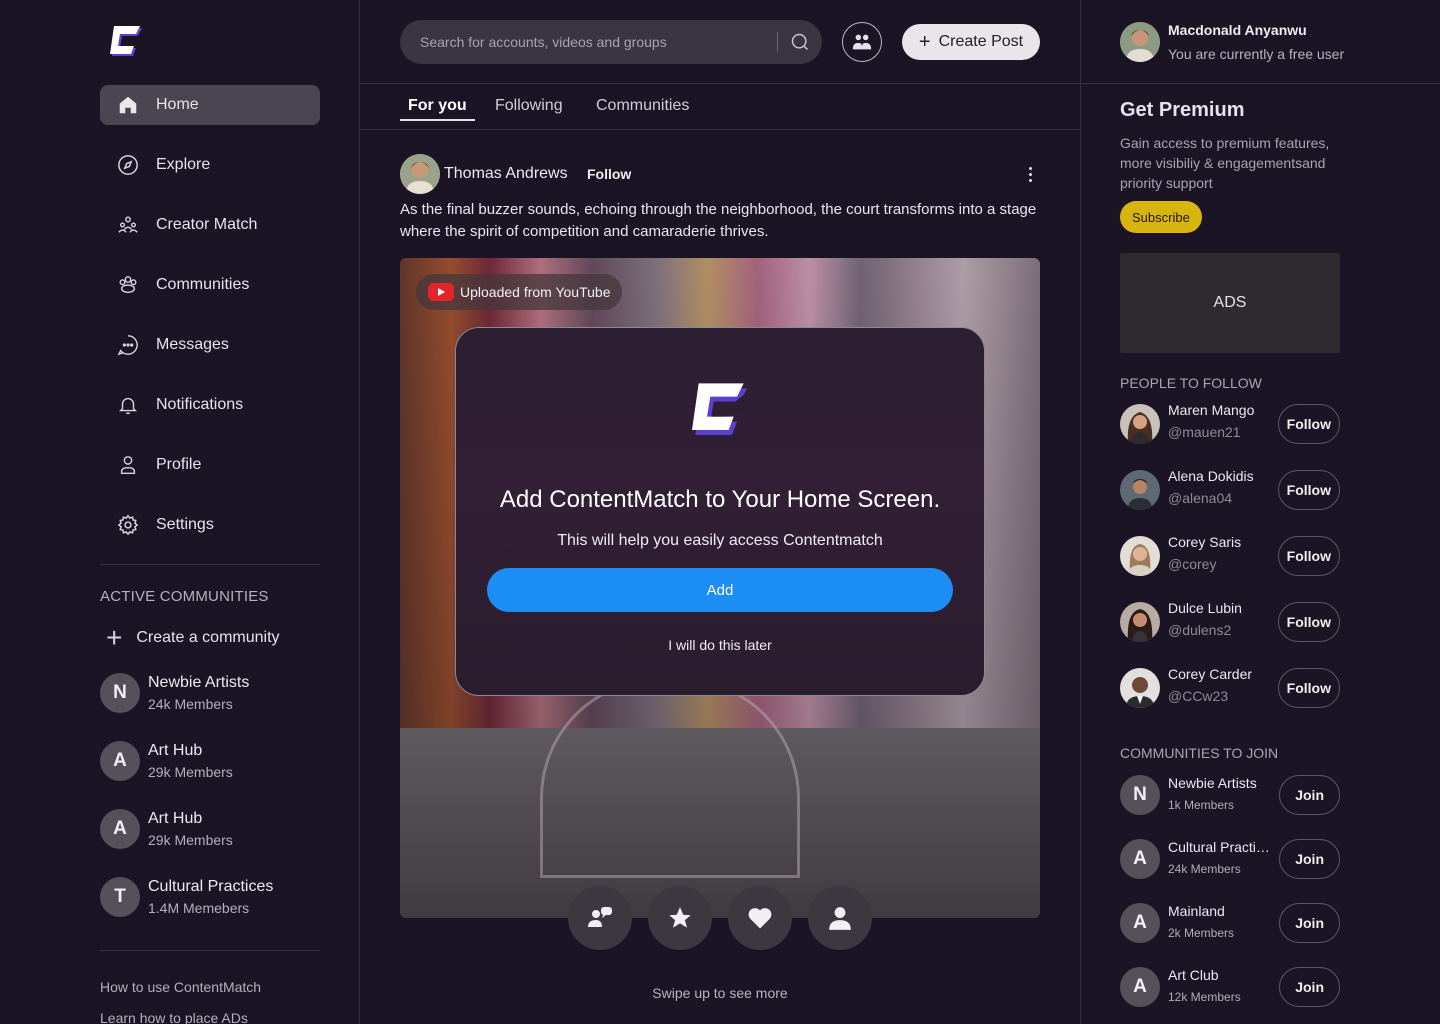 This screenshot has width=1440, height=1024. Describe the element at coordinates (174, 1017) in the screenshot. I see `place-ads-link: Learn how to place ADs` at that location.